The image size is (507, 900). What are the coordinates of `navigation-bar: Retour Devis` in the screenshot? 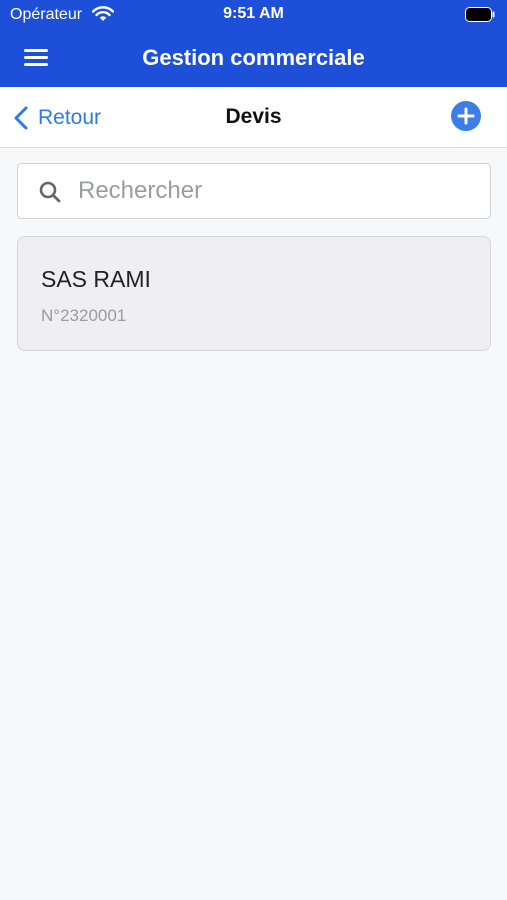 It's located at (253, 117).